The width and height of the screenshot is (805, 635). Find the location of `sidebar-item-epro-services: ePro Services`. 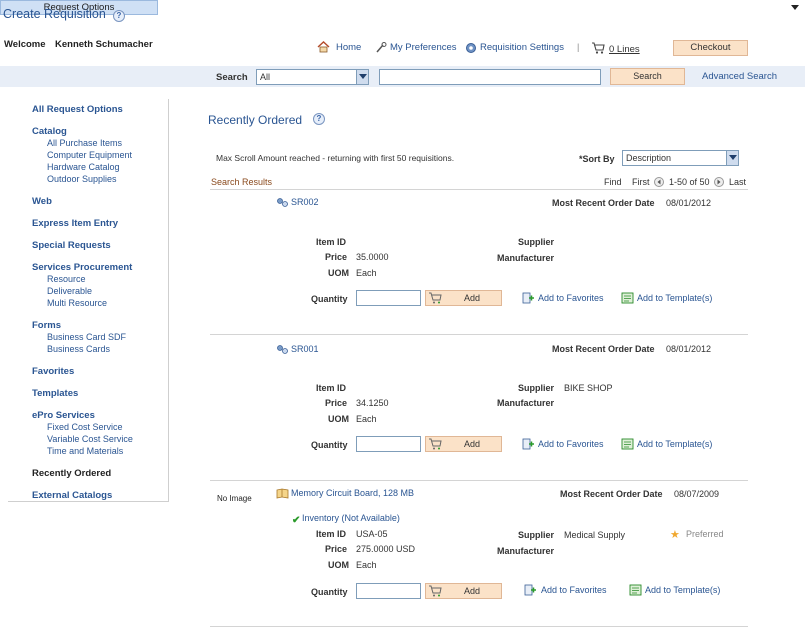

sidebar-item-epro-services: ePro Services is located at coordinates (63, 415).